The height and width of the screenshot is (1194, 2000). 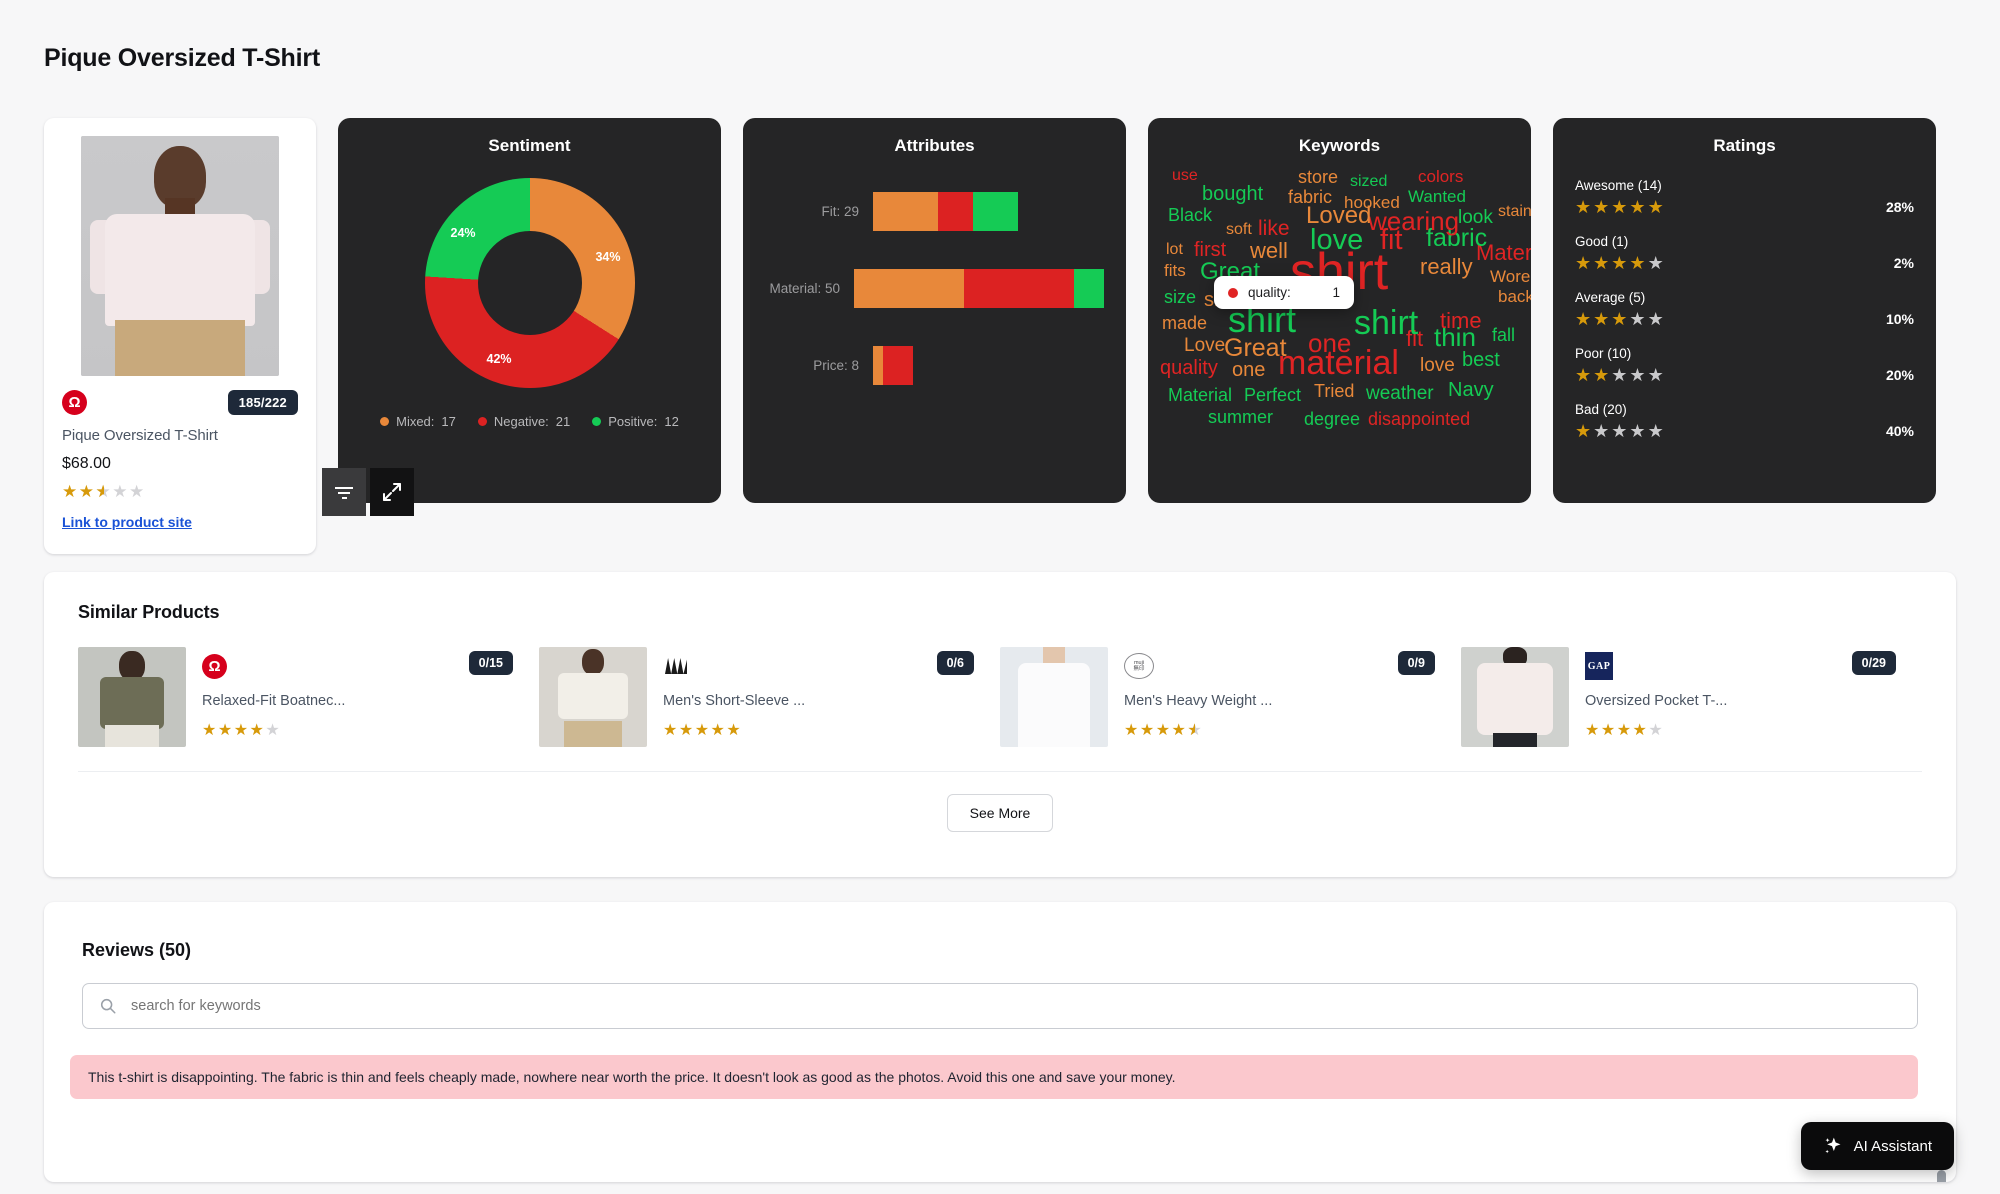 I want to click on keyword-word: Love, so click(x=1204, y=345).